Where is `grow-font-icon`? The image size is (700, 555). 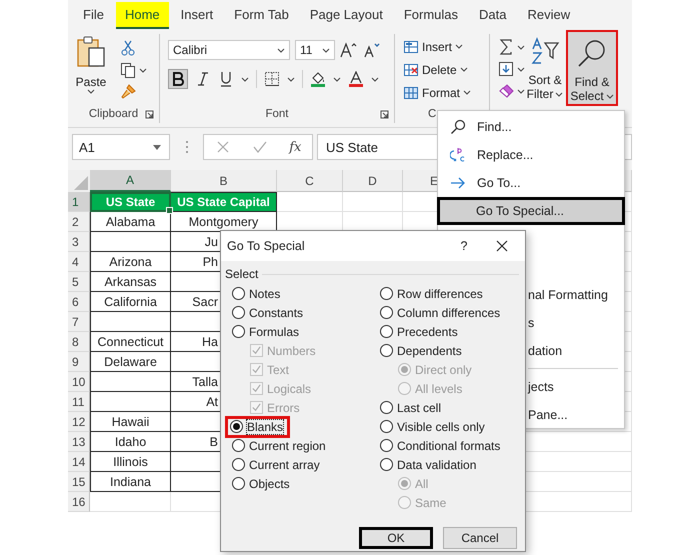 grow-font-icon is located at coordinates (349, 50).